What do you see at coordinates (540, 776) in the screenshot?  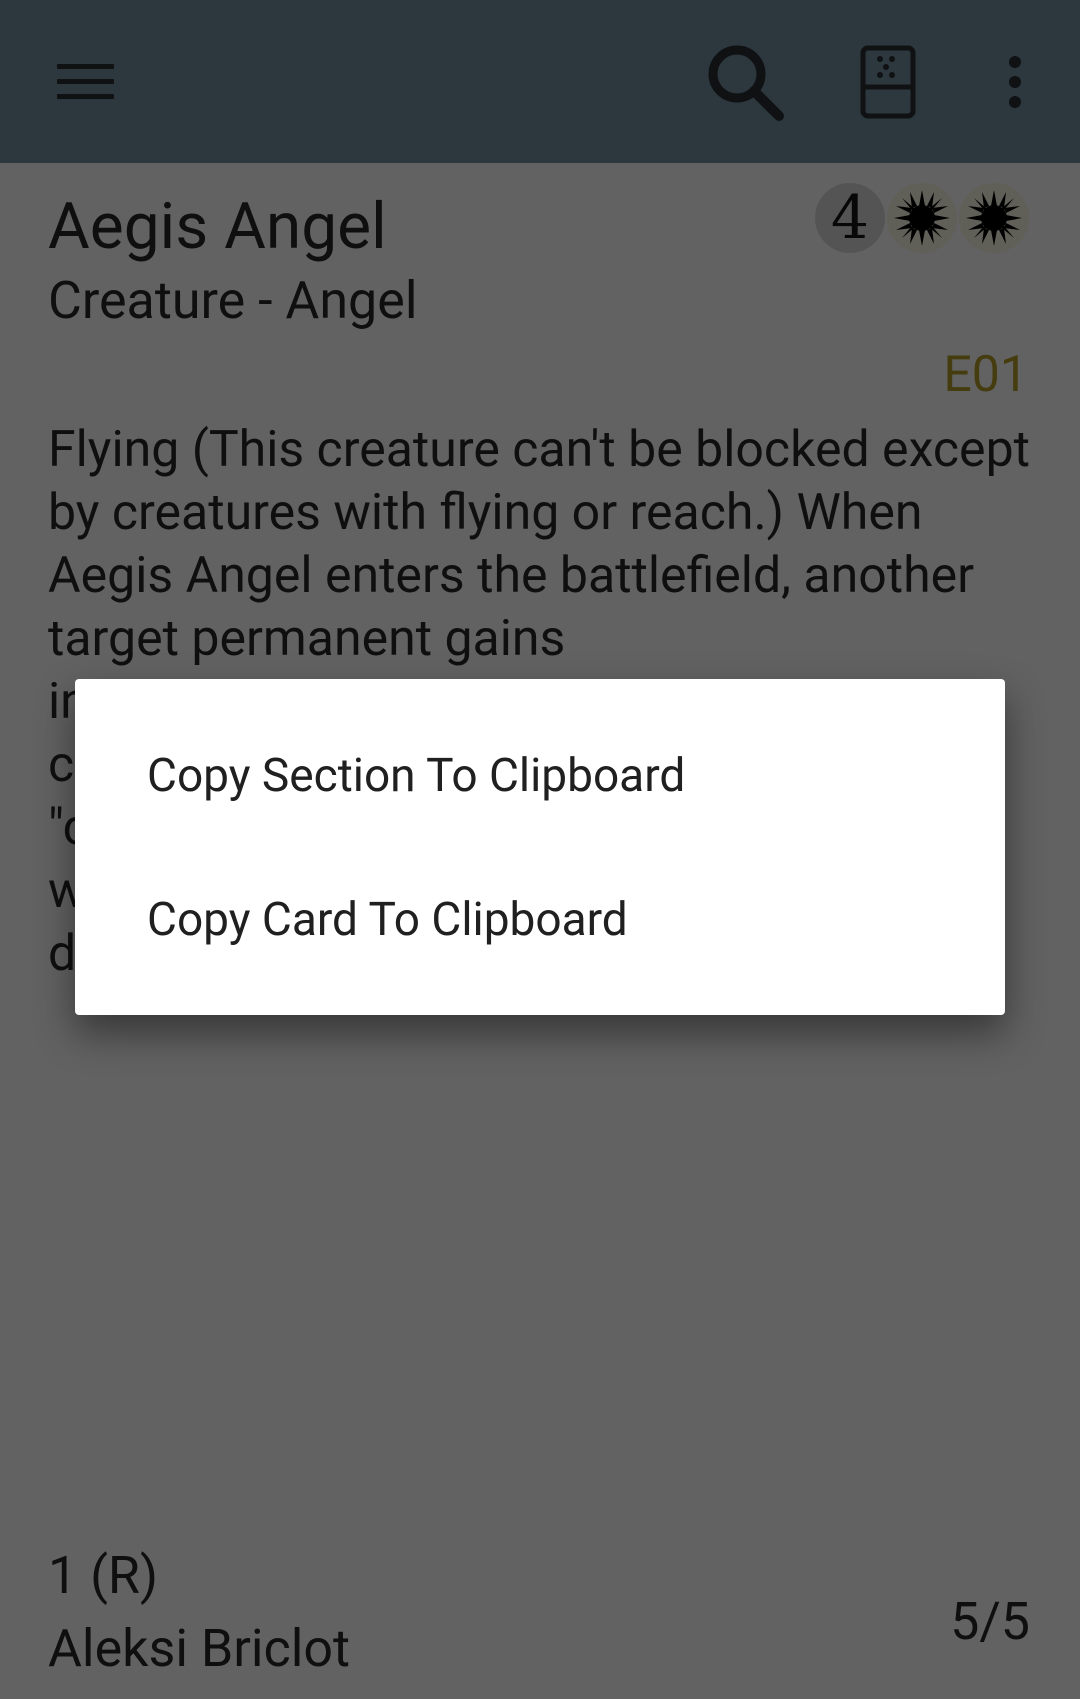 I see `copy-section-button: Copy Section To Clipboard` at bounding box center [540, 776].